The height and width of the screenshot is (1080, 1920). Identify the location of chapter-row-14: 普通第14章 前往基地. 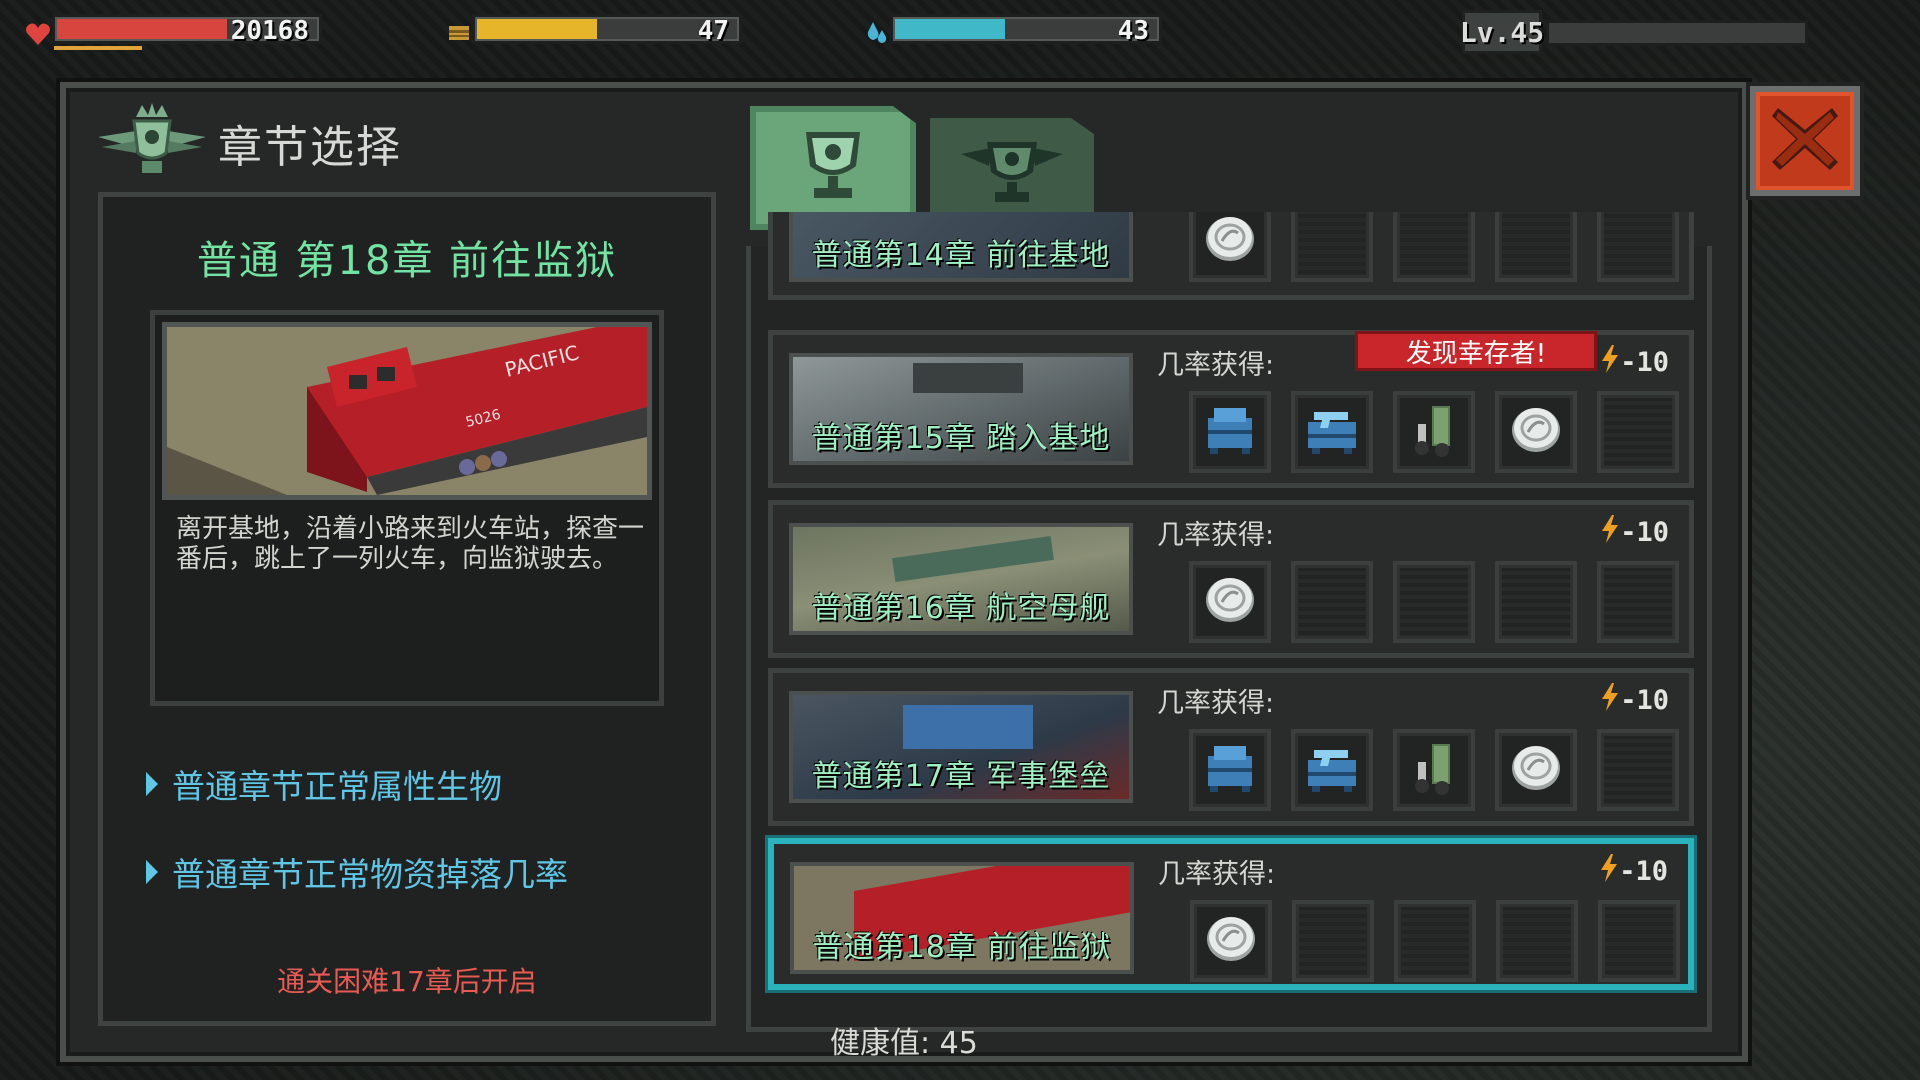
(1231, 256).